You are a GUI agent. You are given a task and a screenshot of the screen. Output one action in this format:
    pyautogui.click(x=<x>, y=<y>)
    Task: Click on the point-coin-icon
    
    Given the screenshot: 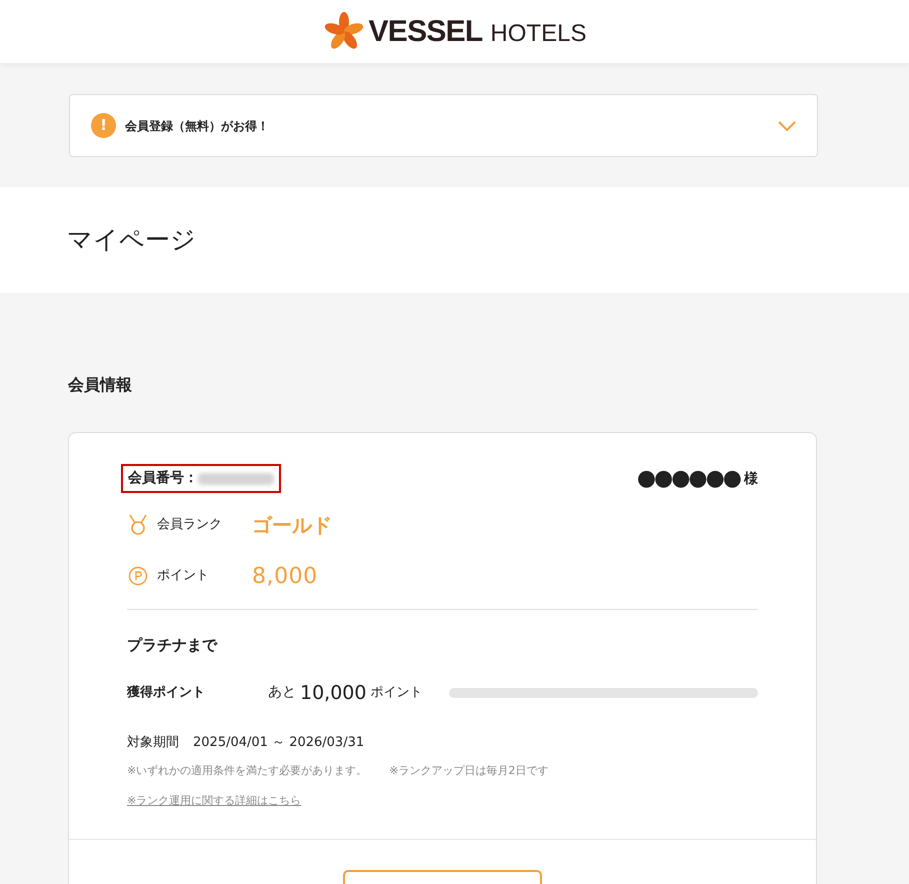 What is the action you would take?
    pyautogui.click(x=138, y=576)
    